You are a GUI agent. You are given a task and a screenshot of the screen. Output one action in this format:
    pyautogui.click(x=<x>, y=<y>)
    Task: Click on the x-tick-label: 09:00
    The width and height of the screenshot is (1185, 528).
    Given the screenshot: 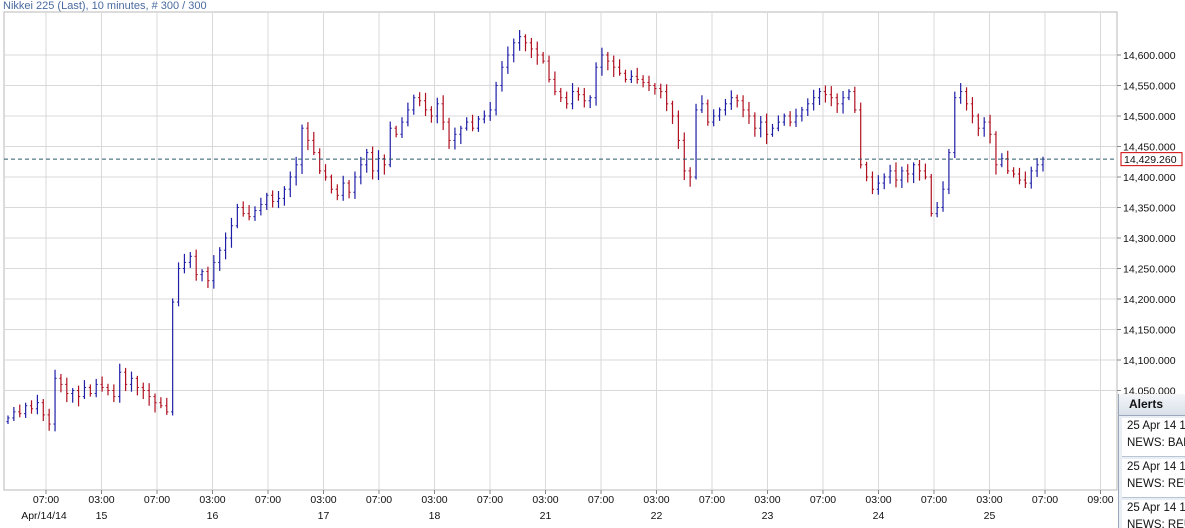 What is the action you would take?
    pyautogui.click(x=1100, y=500)
    